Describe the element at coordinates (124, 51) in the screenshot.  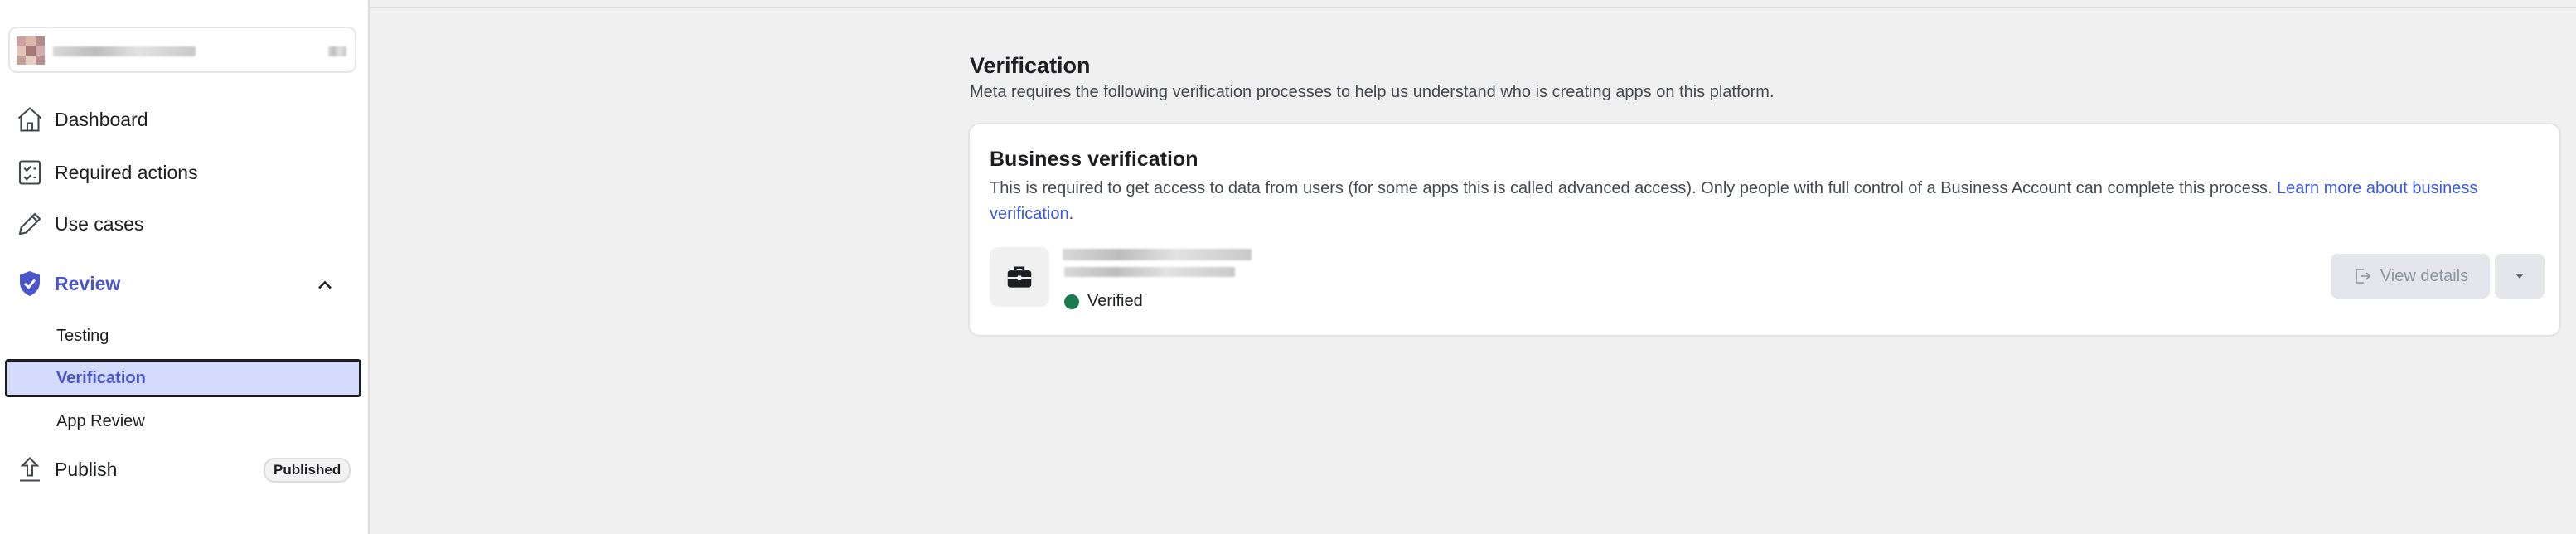
I see `app-name-redacted` at that location.